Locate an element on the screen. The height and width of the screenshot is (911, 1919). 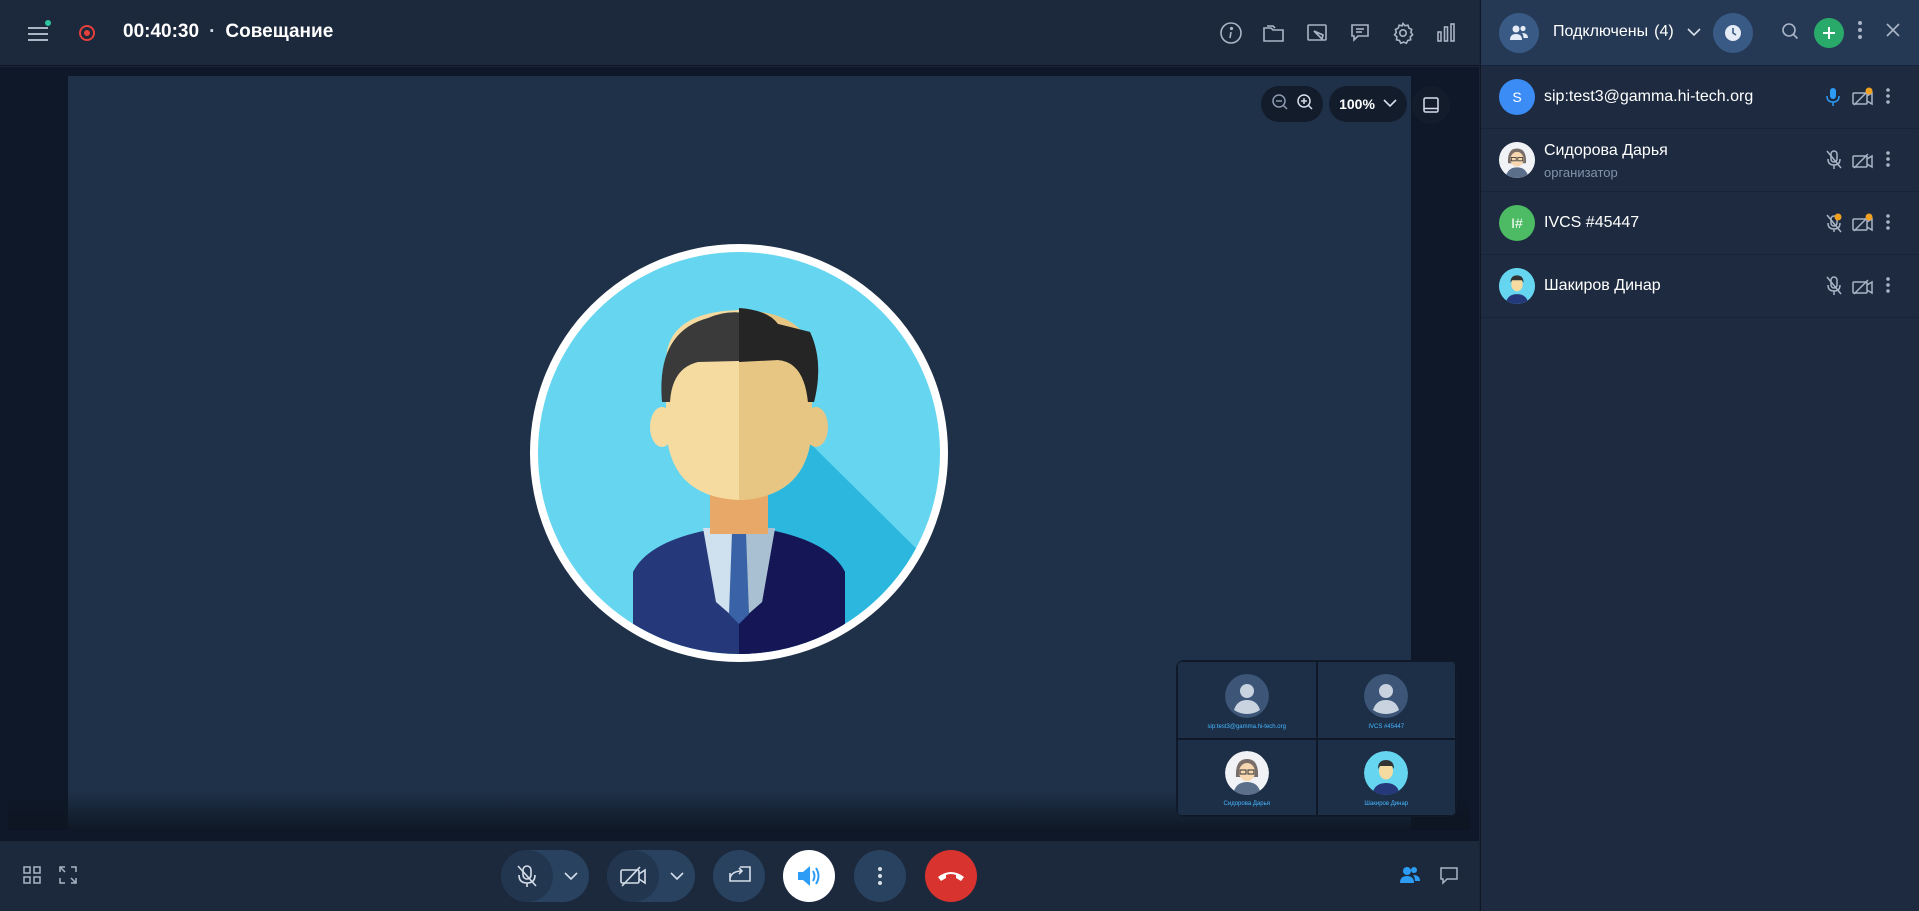
participant-name: sip:test3@gamma.hi-tech.org is located at coordinates (1649, 96).